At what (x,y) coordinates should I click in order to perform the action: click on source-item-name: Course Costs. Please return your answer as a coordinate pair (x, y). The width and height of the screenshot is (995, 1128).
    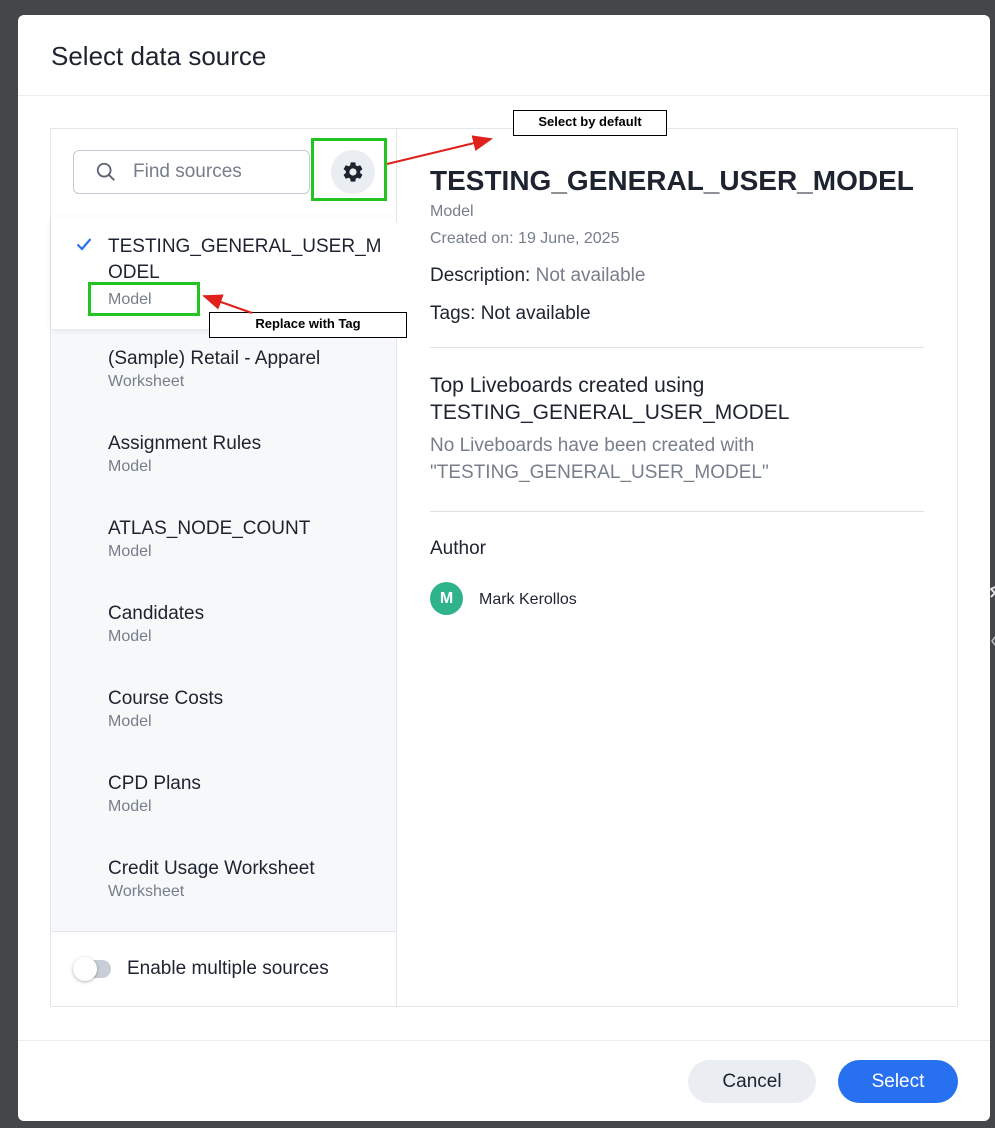
    Looking at the image, I should click on (166, 698).